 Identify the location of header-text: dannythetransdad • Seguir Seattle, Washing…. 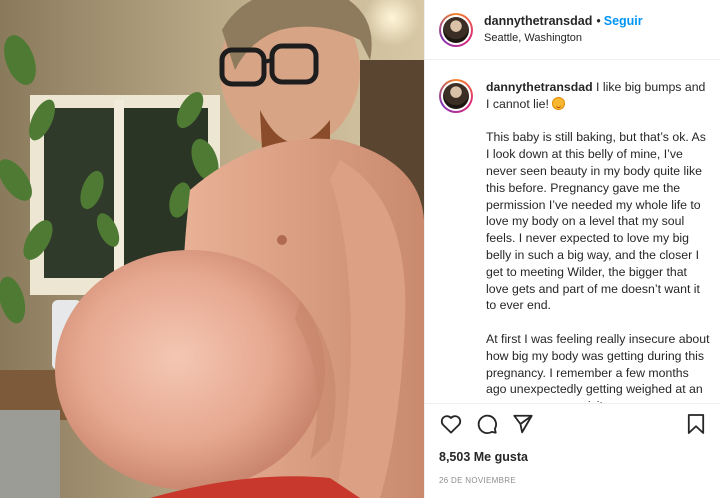
(563, 29).